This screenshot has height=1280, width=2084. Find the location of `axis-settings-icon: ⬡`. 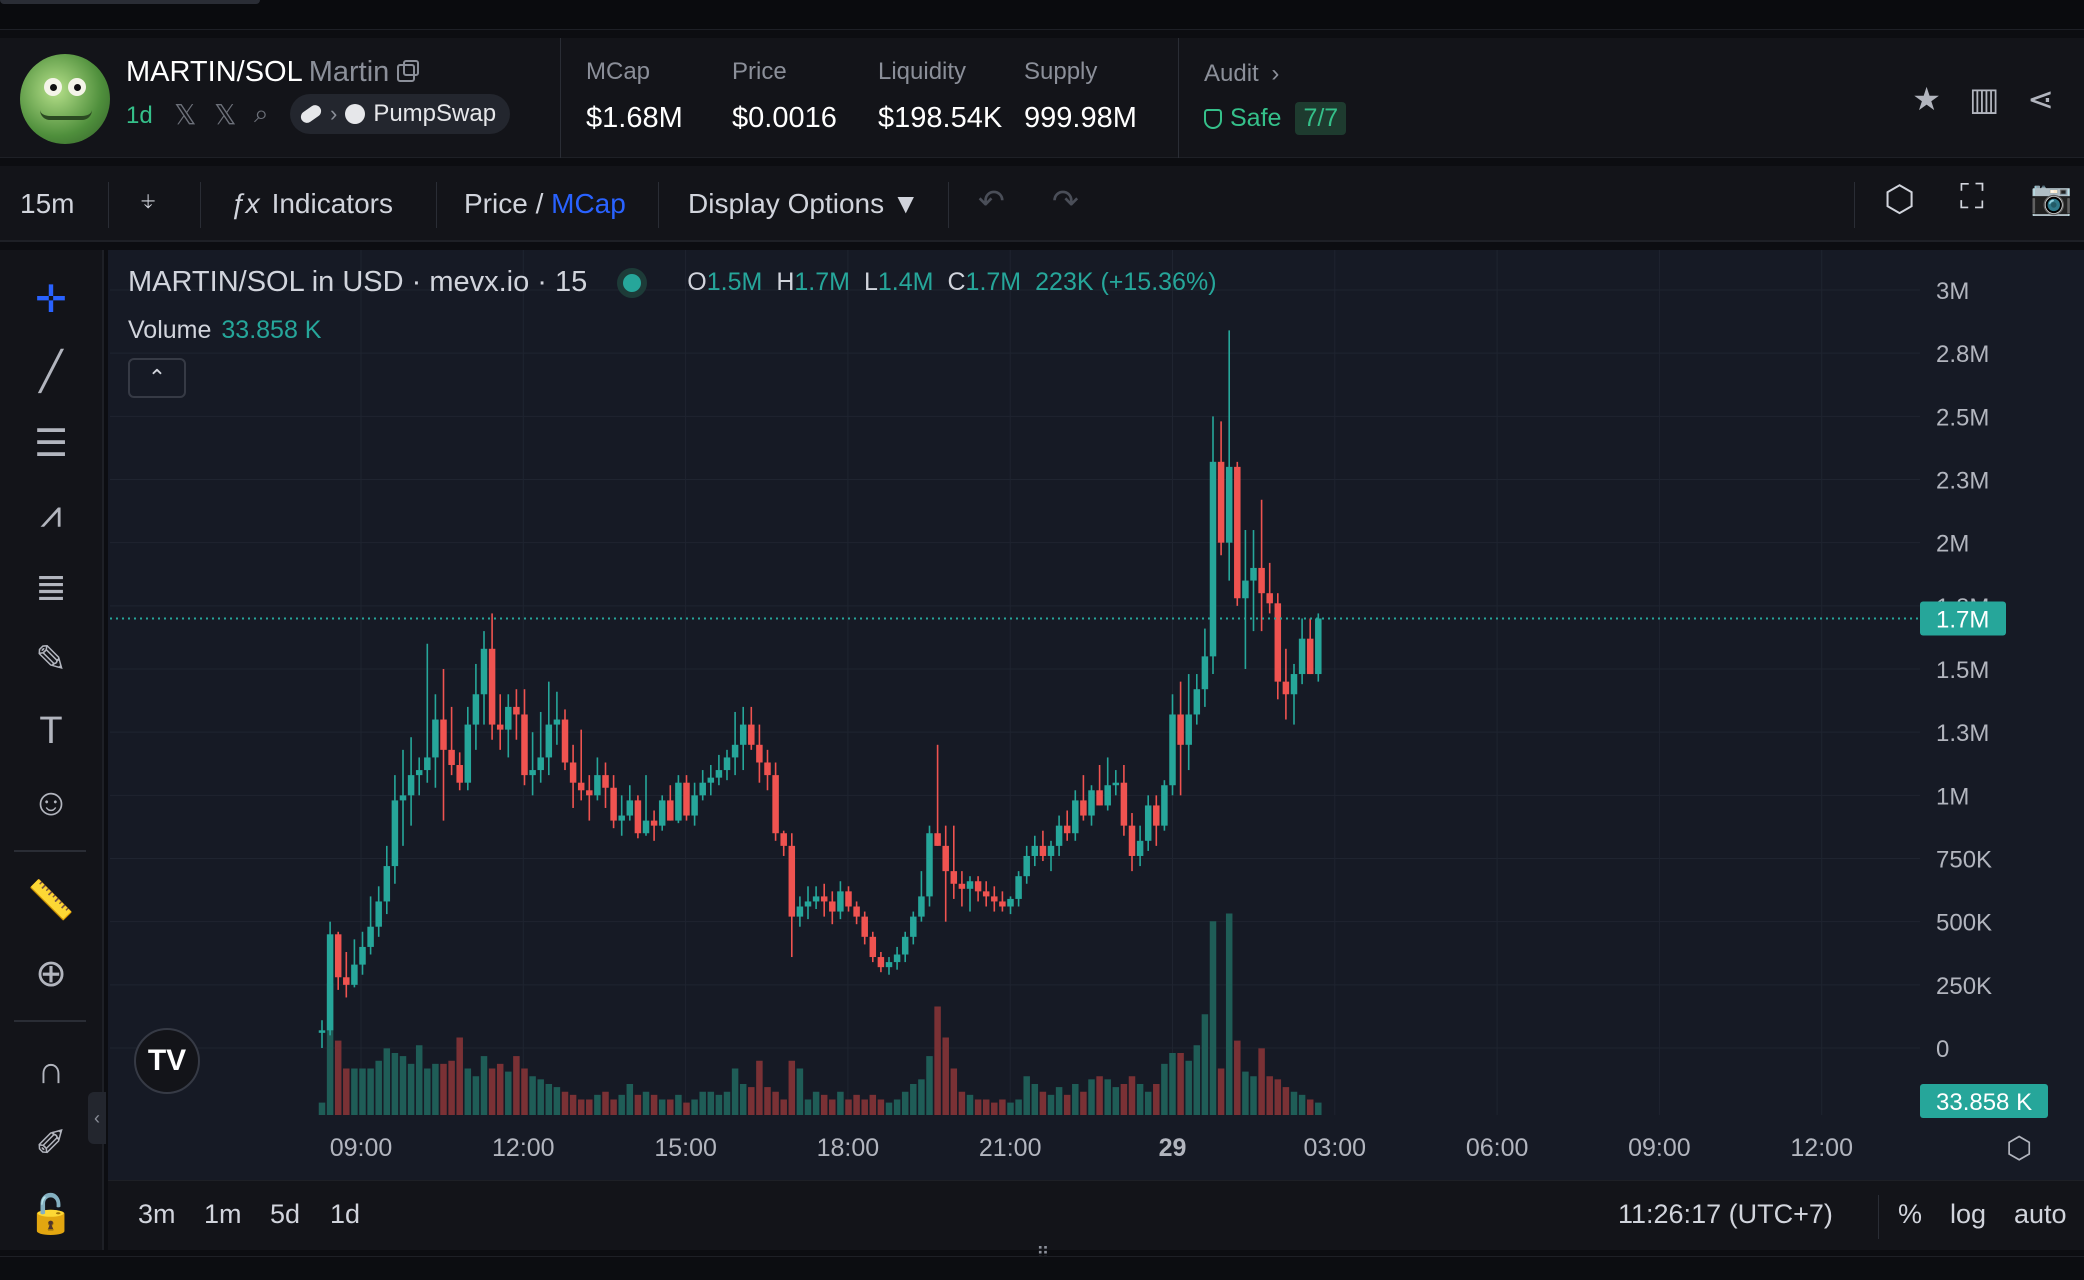

axis-settings-icon: ⬡ is located at coordinates (2019, 1148).